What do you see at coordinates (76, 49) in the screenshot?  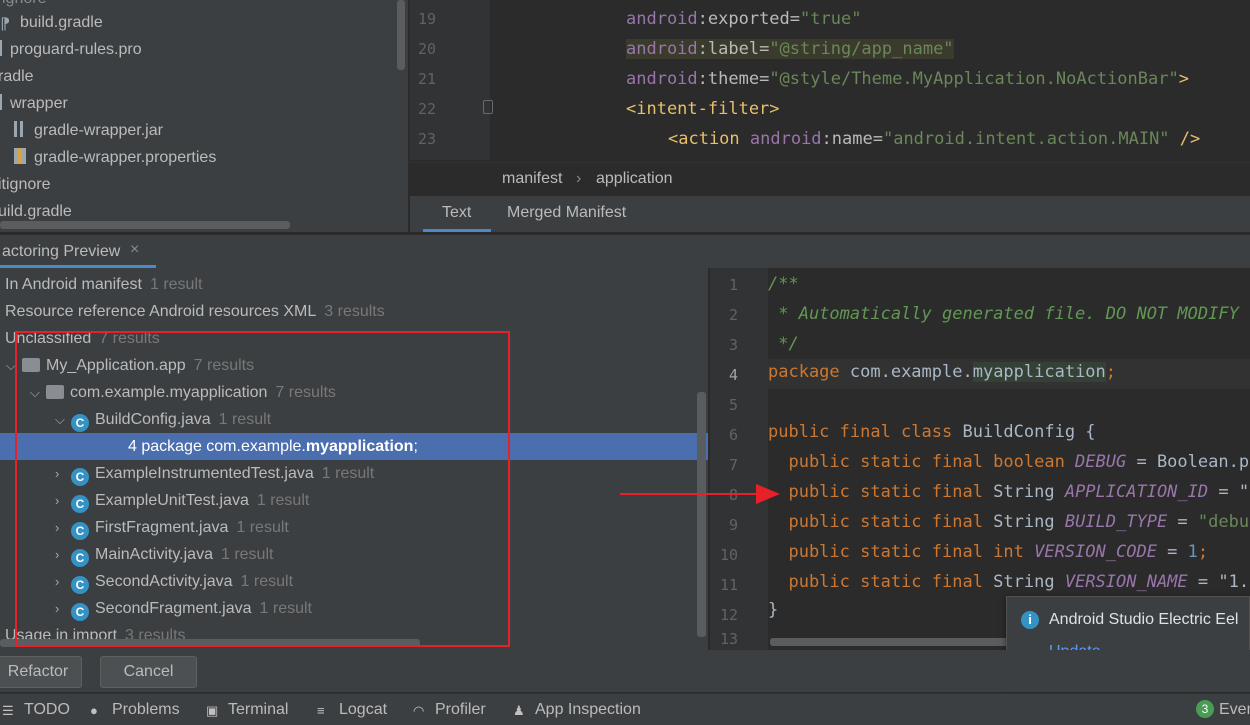 I see `tree-item-label: proguard-rules.pro` at bounding box center [76, 49].